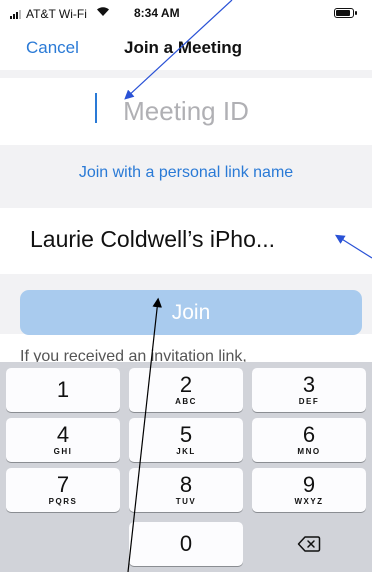 The image size is (372, 572). I want to click on carrier-label: AT&T Wi-Fi, so click(56, 14).